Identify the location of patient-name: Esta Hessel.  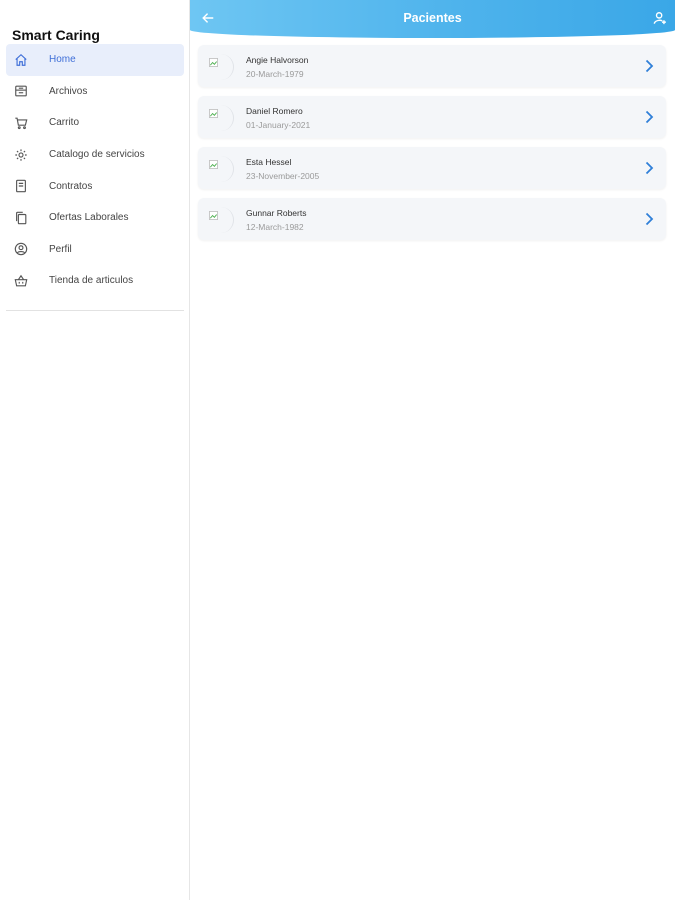
(269, 162).